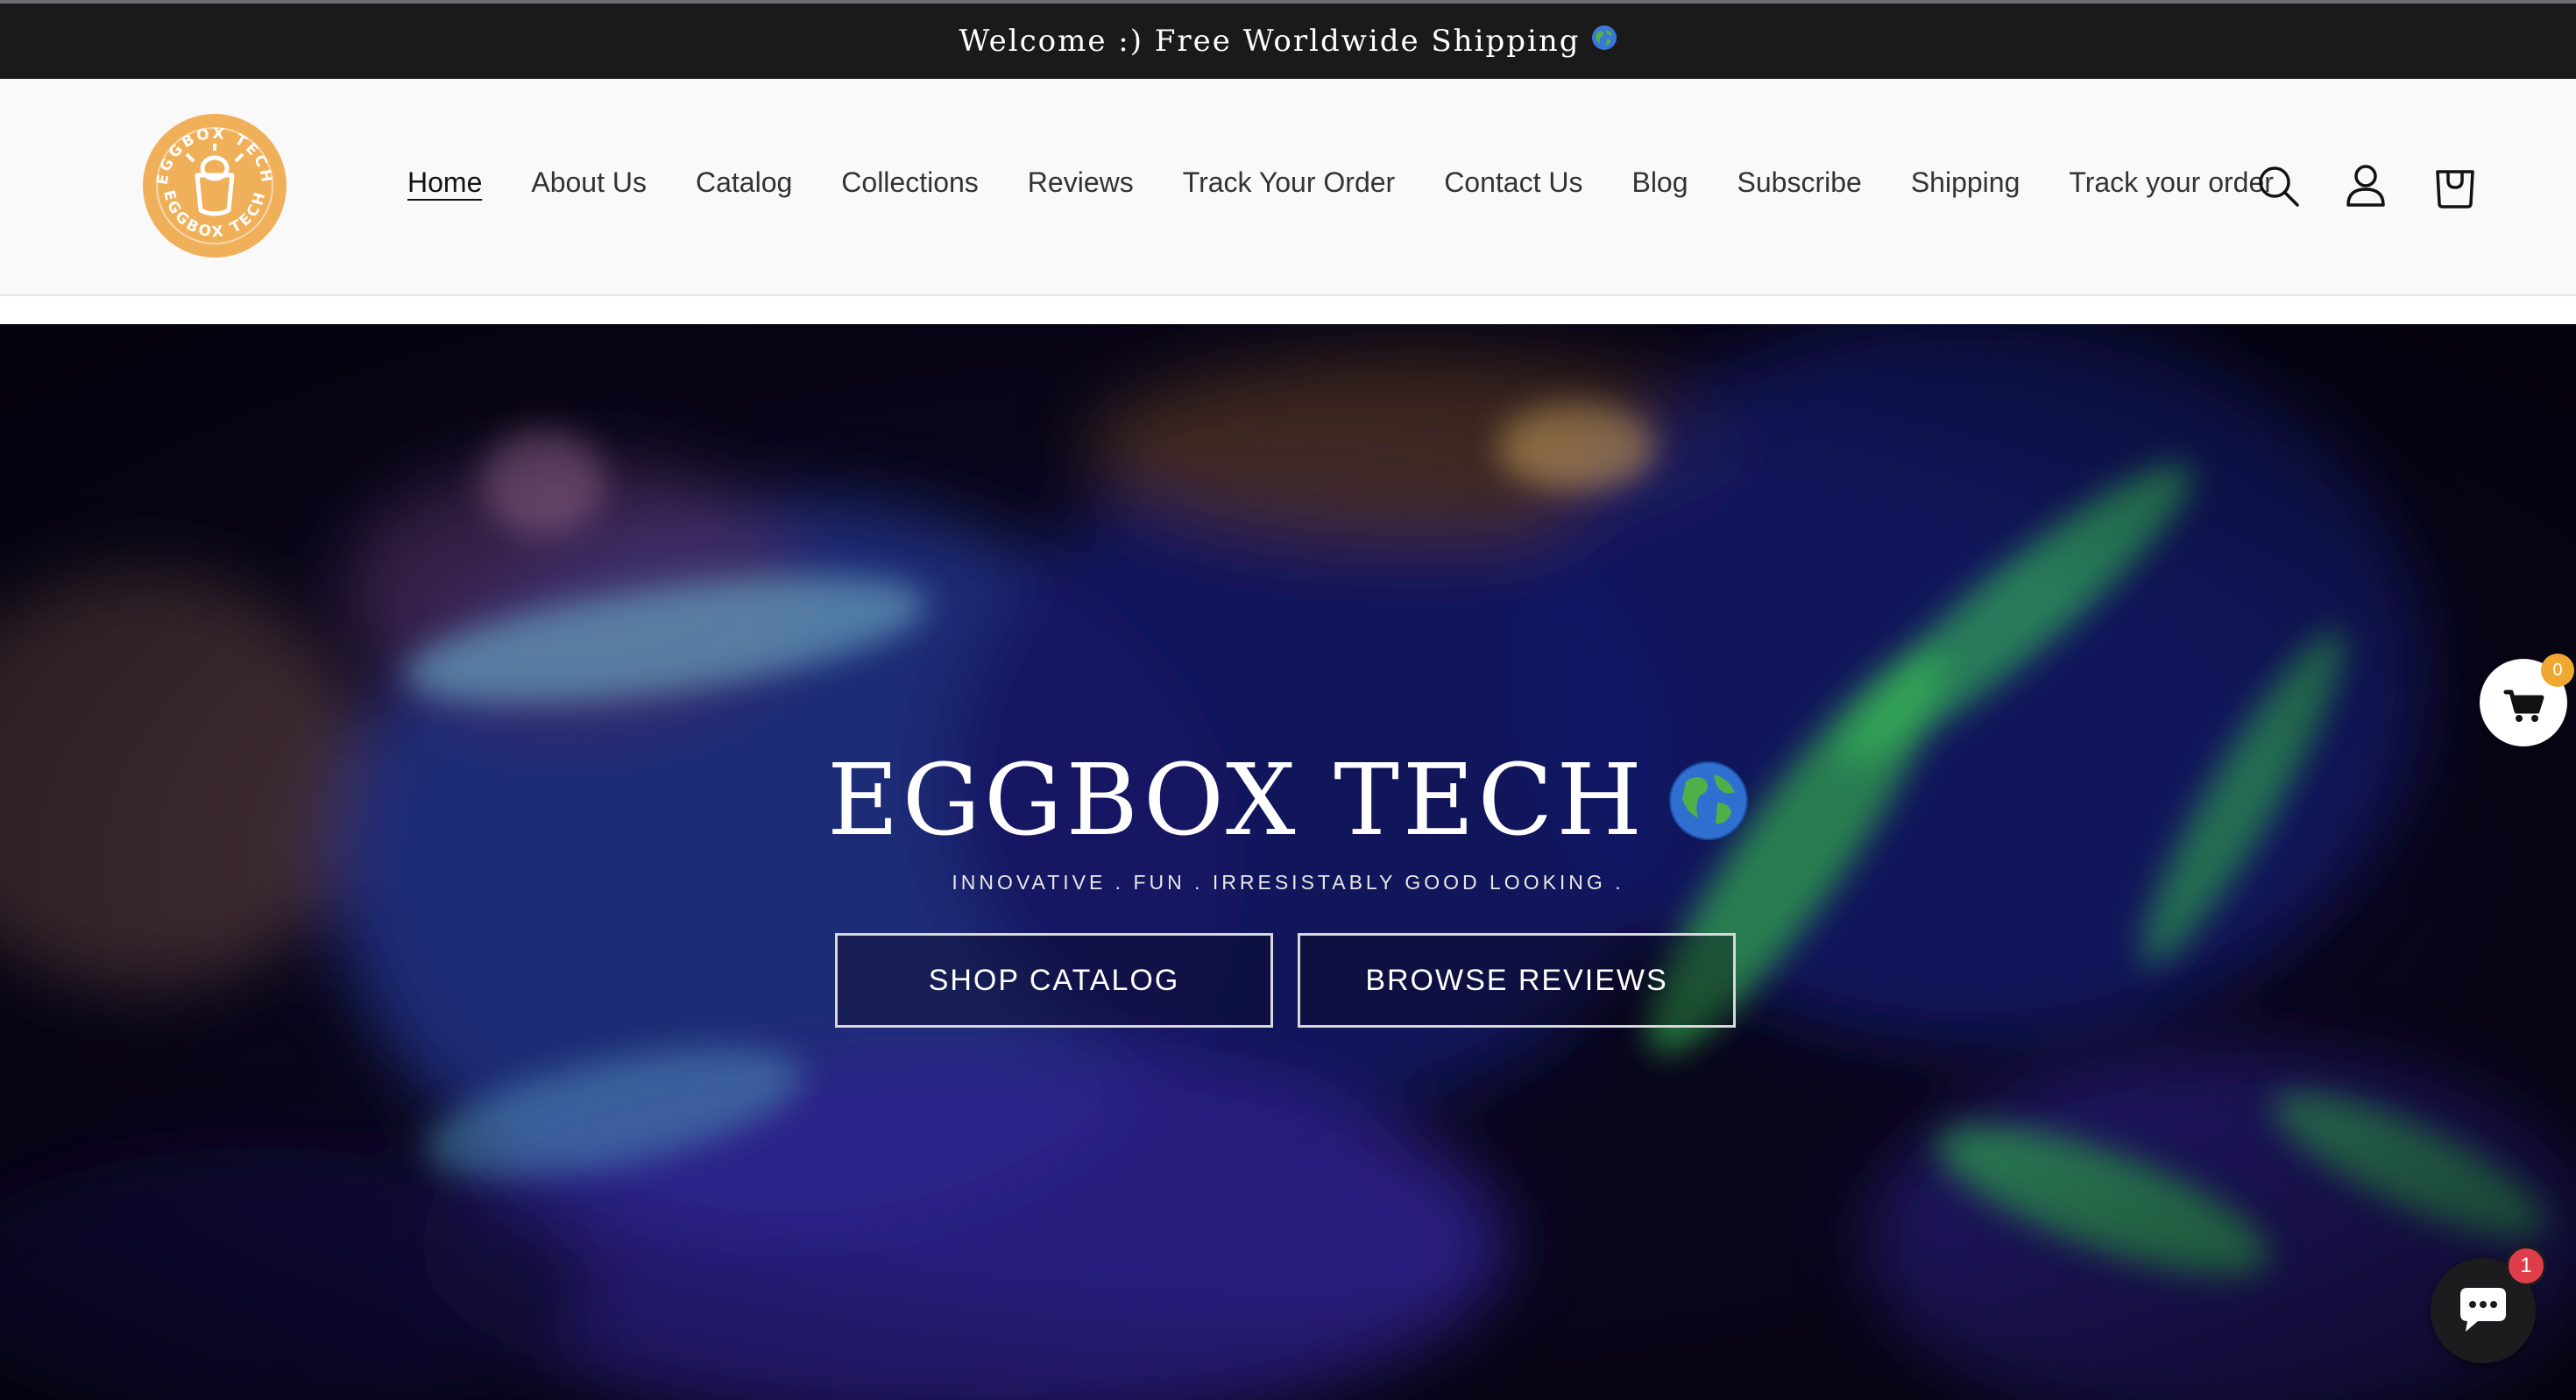  I want to click on announcement-bar: Welcome :) Free Worldwide Shipping, so click(1288, 41).